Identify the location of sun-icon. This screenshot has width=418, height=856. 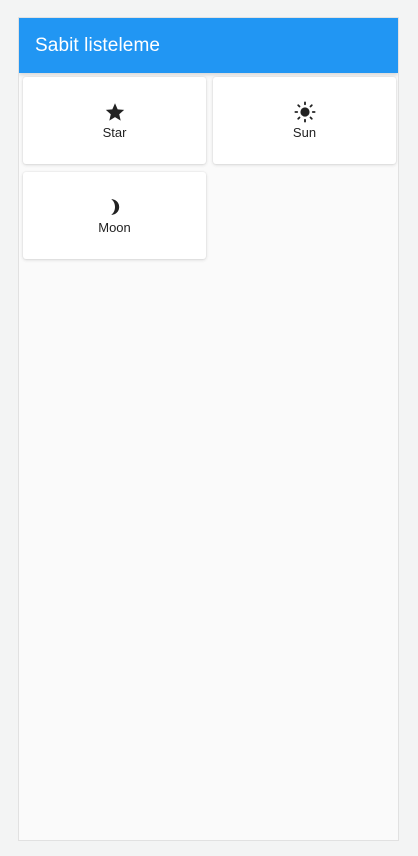
(304, 112).